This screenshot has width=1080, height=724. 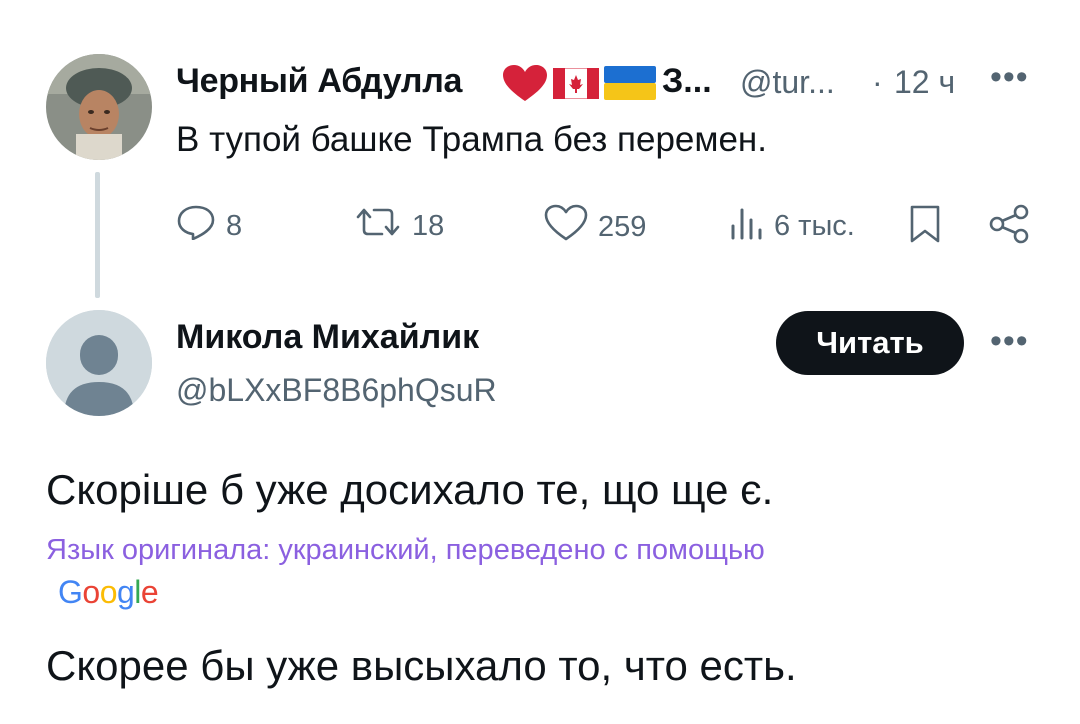 I want to click on like-count: 259, so click(x=622, y=226).